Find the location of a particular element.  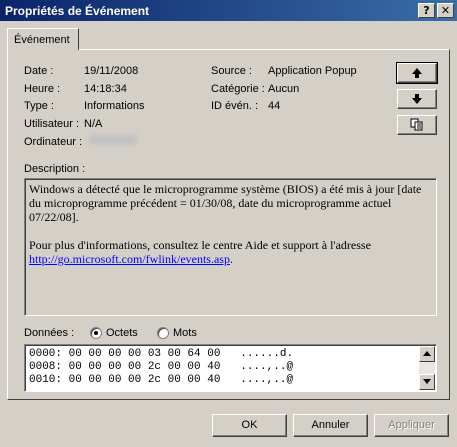

source-label: Source : is located at coordinates (231, 71).